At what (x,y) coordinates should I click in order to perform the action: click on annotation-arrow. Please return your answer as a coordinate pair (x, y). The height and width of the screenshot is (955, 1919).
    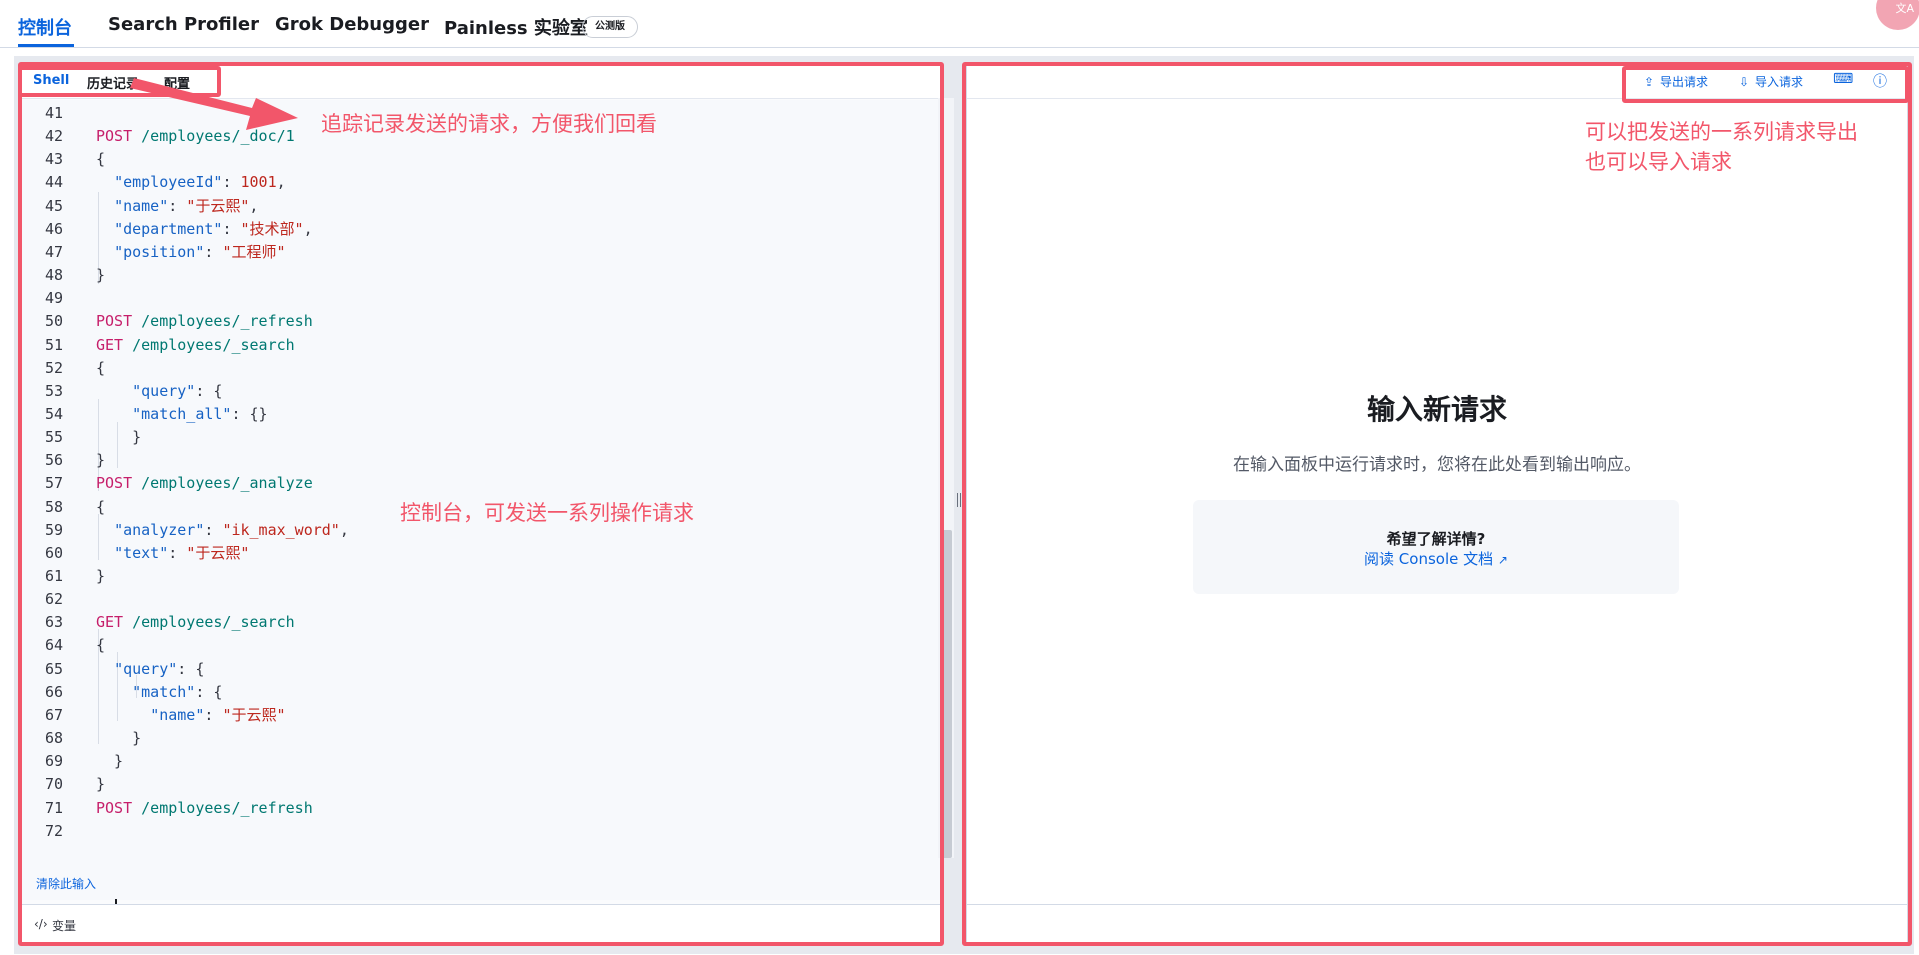
    Looking at the image, I should click on (214, 104).